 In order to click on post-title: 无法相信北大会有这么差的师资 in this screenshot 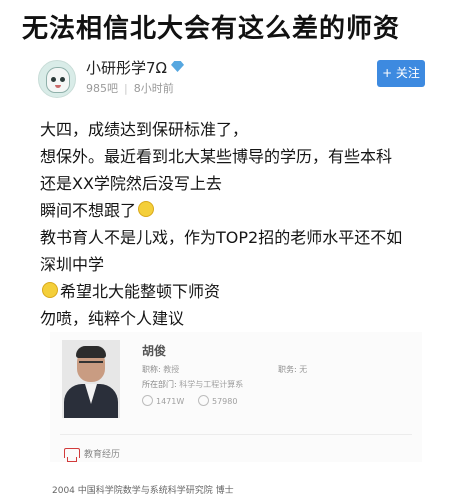, I will do `click(211, 29)`.